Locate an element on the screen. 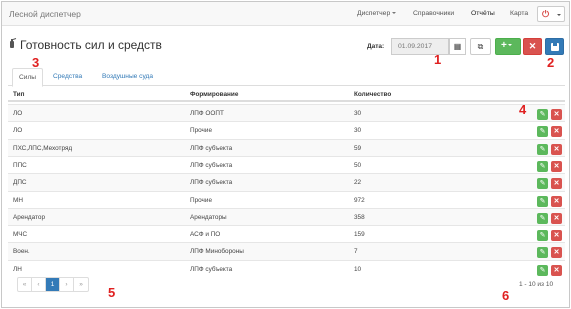 The height and width of the screenshot is (309, 571). tab-means: Средства is located at coordinates (67, 77).